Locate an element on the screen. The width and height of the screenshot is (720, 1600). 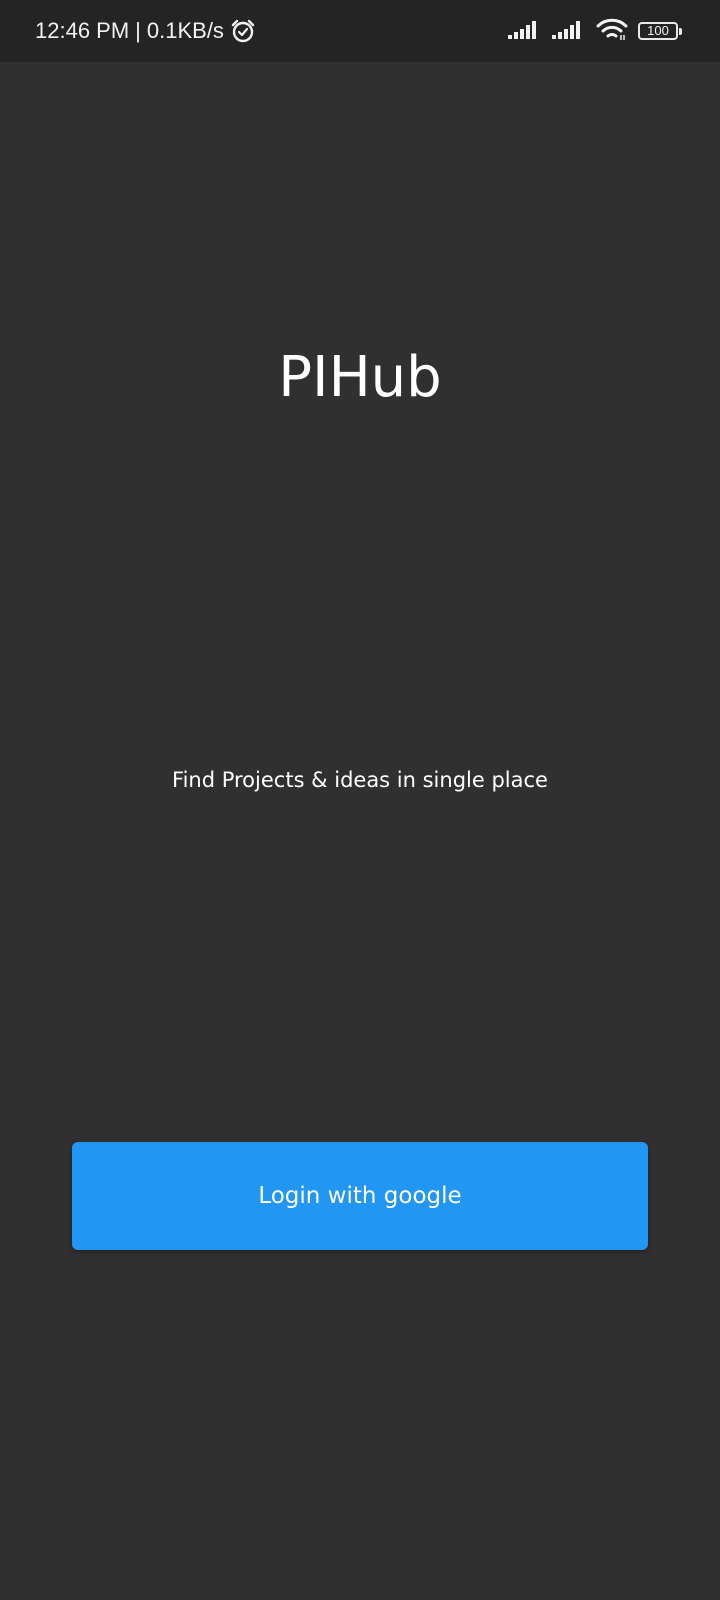
network-speed: 0.1KB/s is located at coordinates (185, 30).